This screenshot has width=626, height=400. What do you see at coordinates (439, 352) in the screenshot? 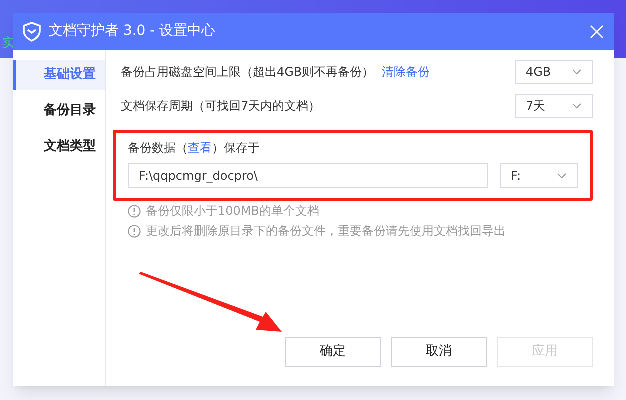
I see `dialog-button: 取消` at bounding box center [439, 352].